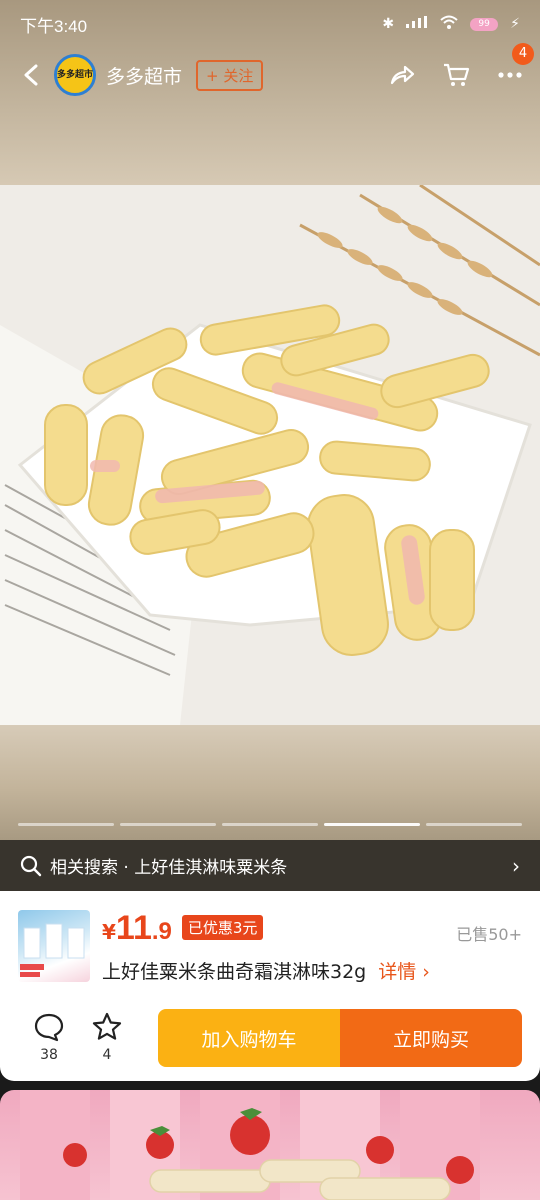 The image size is (540, 1200). What do you see at coordinates (234, 972) in the screenshot?
I see `product-title: 上好佳粟米条曲奇霜淇淋味32g` at bounding box center [234, 972].